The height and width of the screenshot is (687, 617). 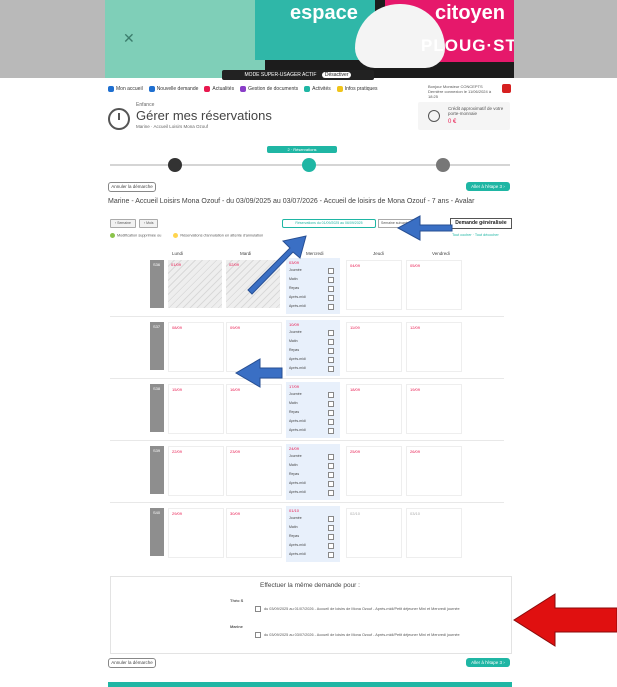 What do you see at coordinates (259, 373) in the screenshot?
I see `blue-arrow-left-middle` at bounding box center [259, 373].